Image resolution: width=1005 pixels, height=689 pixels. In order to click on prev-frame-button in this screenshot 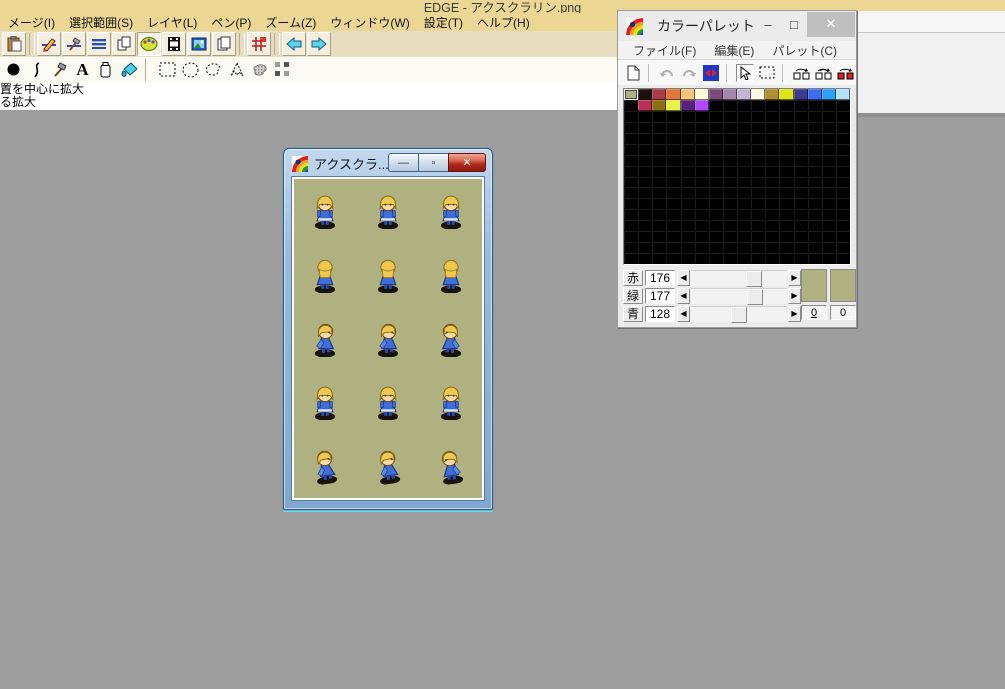, I will do `click(294, 44)`.